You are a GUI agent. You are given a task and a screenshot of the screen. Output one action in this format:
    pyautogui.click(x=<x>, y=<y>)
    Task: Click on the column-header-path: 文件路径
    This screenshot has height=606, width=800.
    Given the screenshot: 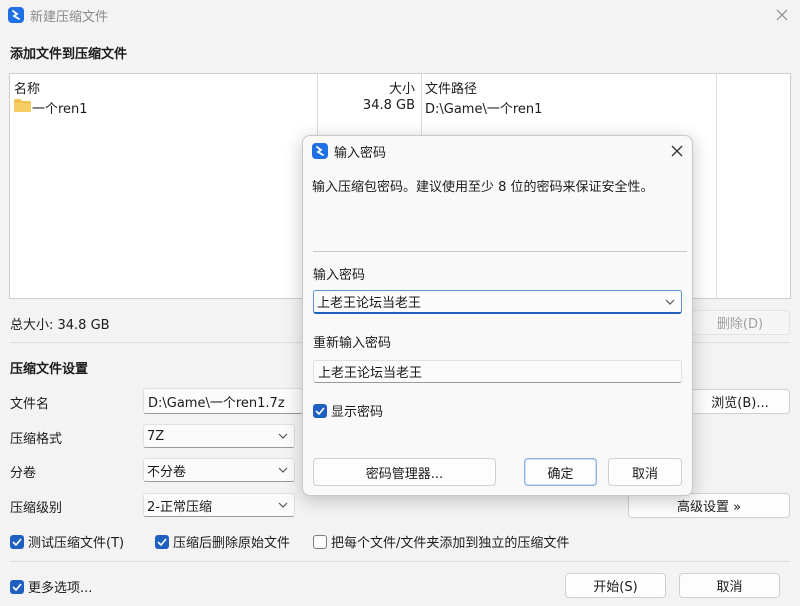 What is the action you would take?
    pyautogui.click(x=451, y=87)
    